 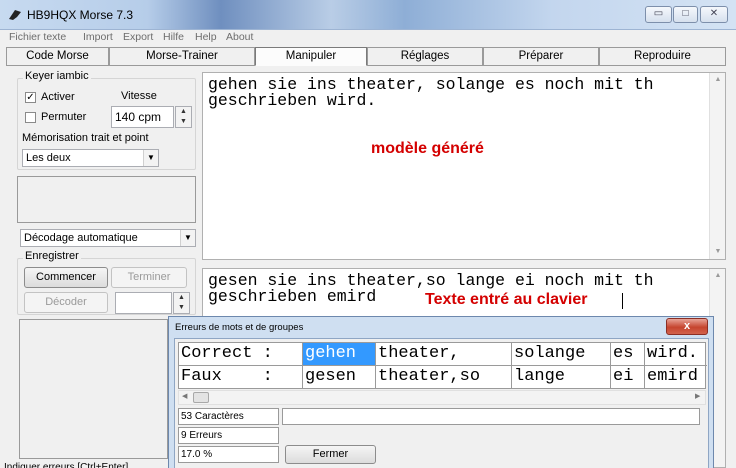 What do you see at coordinates (676, 354) in the screenshot?
I see `grid-cell: wird.` at bounding box center [676, 354].